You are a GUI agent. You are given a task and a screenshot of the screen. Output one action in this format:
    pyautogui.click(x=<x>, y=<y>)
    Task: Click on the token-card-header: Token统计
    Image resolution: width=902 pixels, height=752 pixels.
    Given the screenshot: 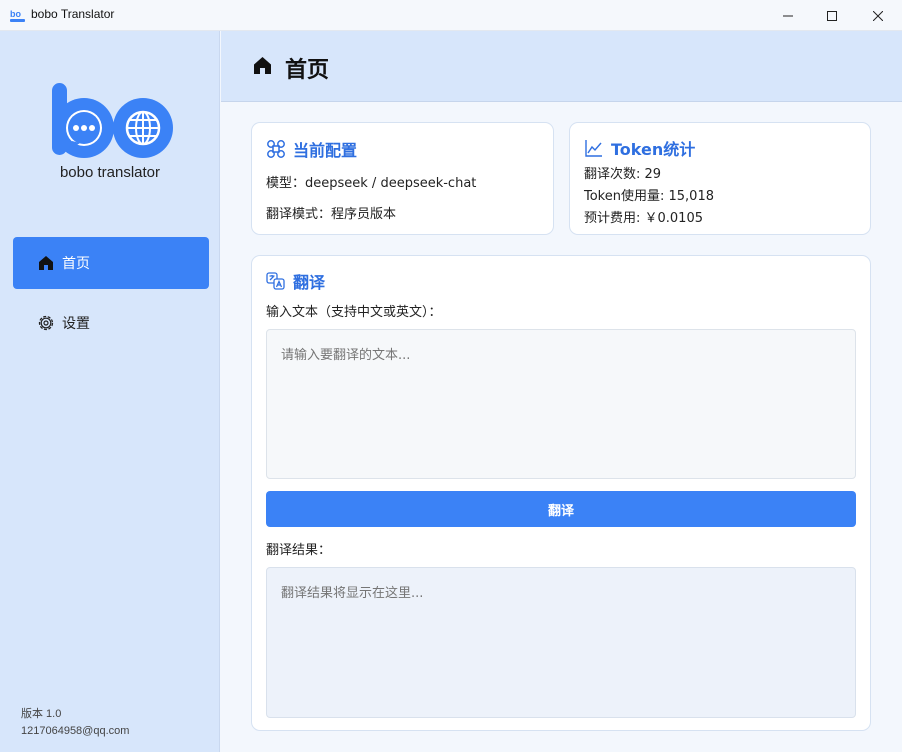 What is the action you would take?
    pyautogui.click(x=639, y=148)
    